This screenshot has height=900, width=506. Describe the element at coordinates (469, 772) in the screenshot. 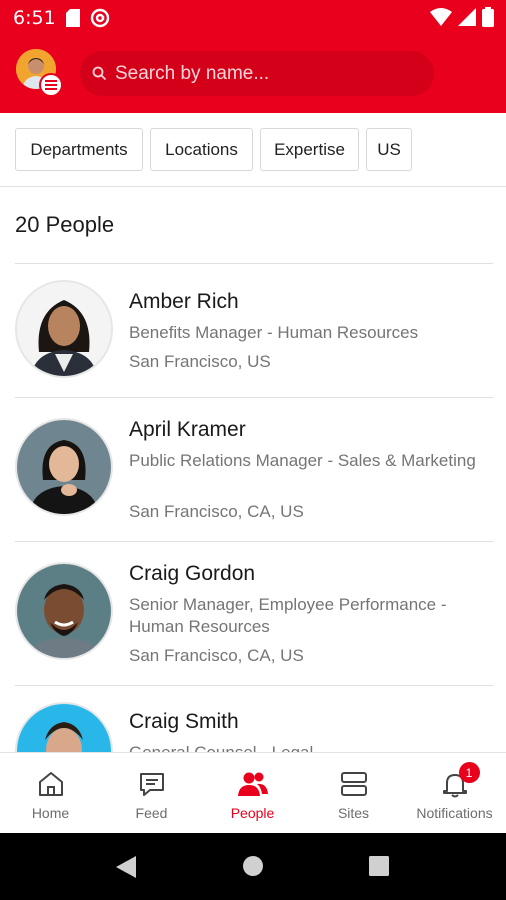

I see `notification-badge: 1` at that location.